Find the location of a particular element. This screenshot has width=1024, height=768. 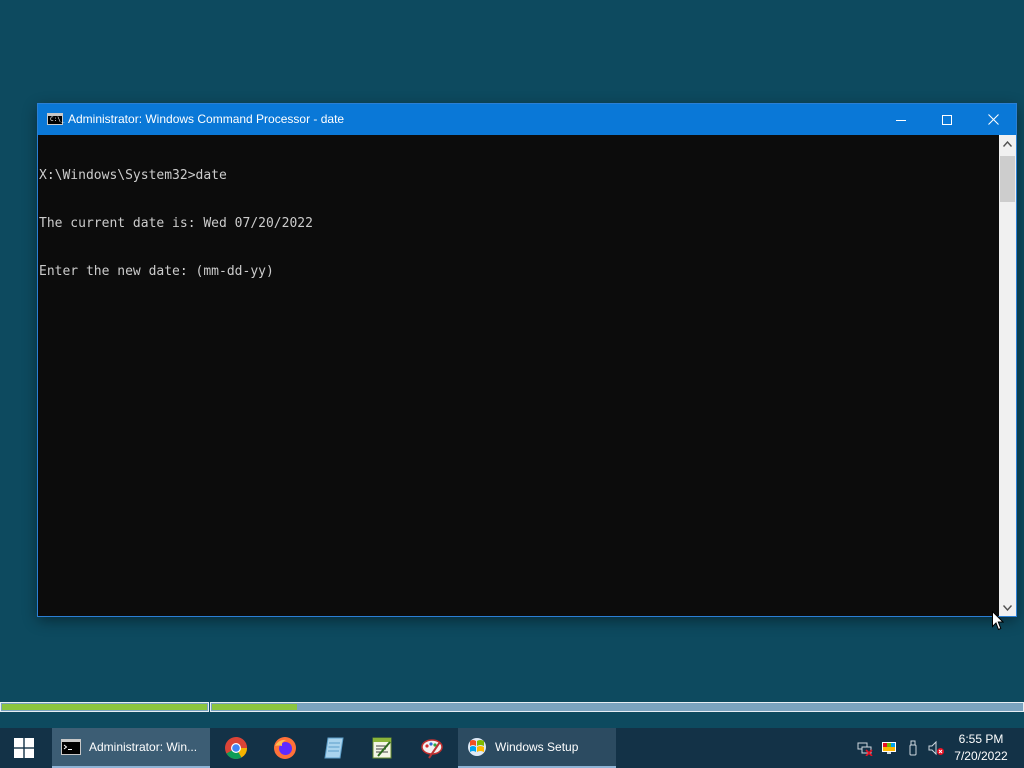

console-line: X:\Windows\System32>date is located at coordinates (133, 175).